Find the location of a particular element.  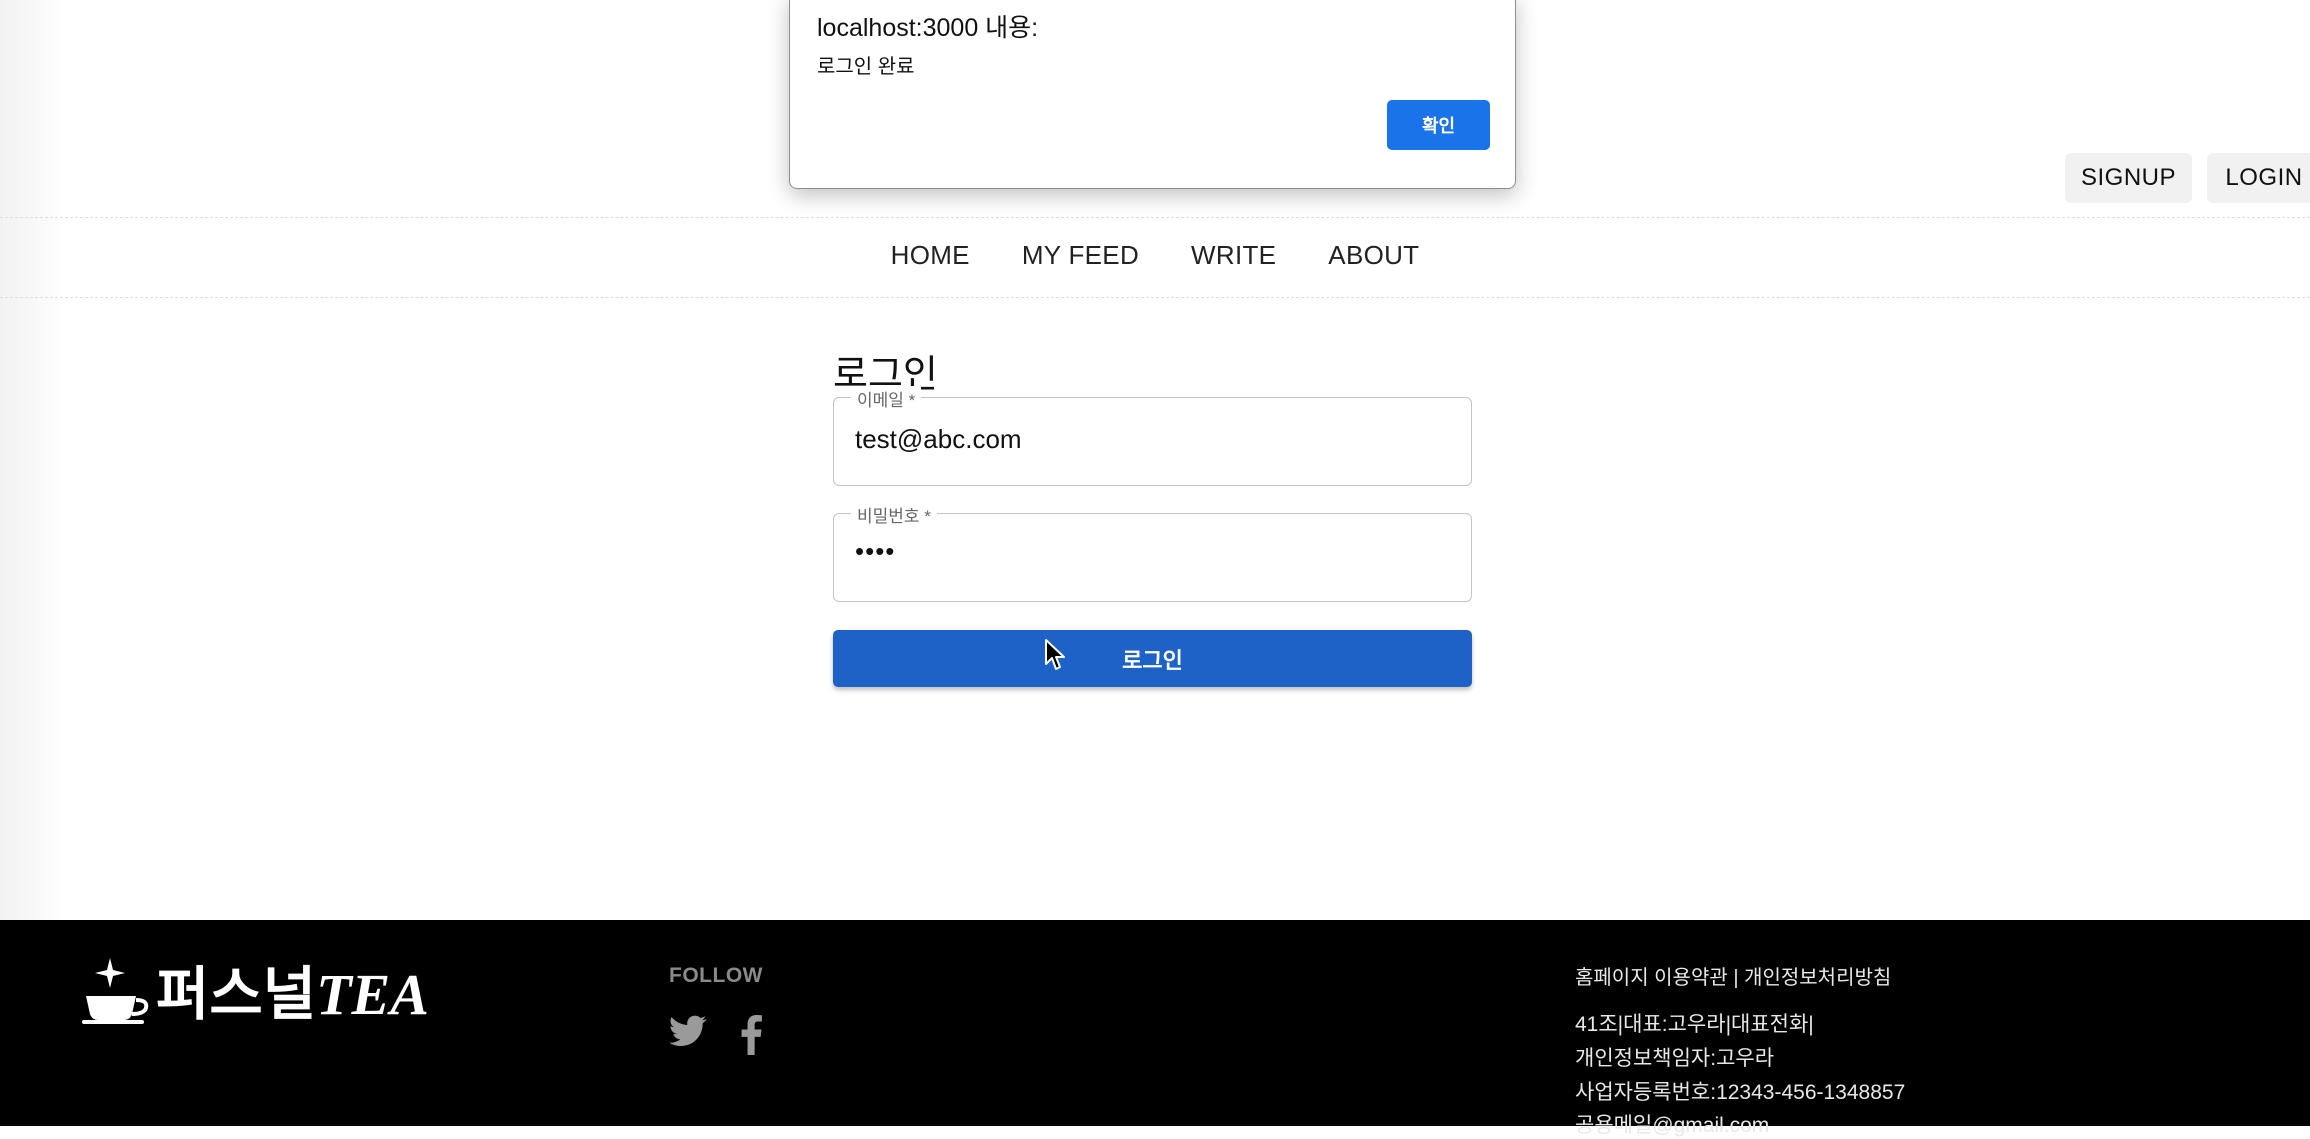

company-info-line: 41조|대표:고우라|대표전화| is located at coordinates (1694, 1024).